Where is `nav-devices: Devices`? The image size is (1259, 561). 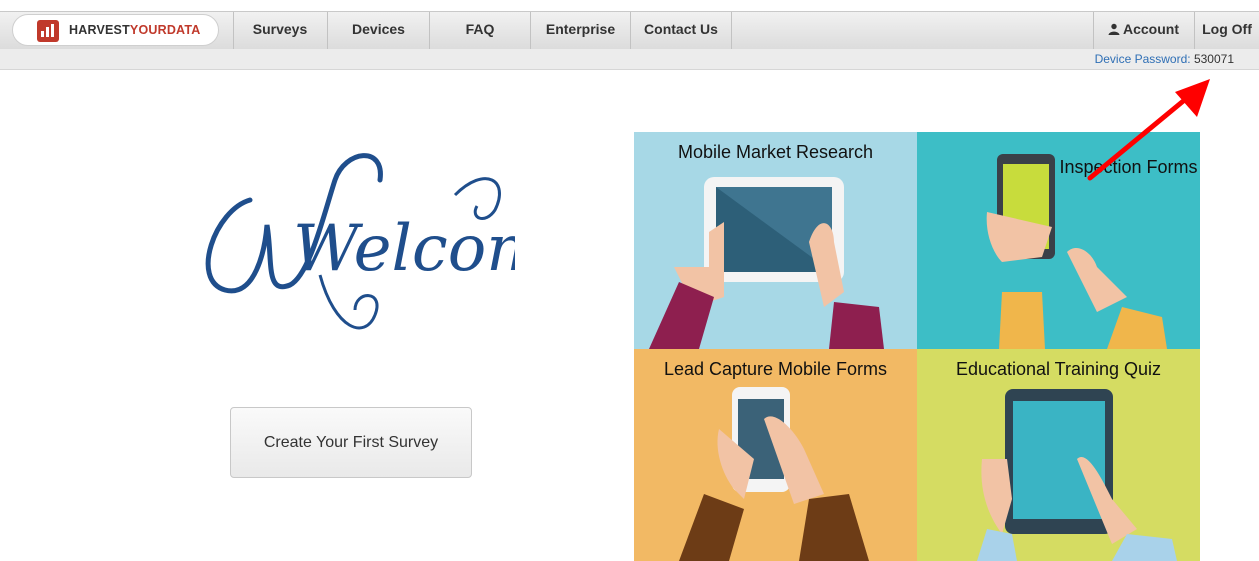
nav-devices: Devices is located at coordinates (379, 30).